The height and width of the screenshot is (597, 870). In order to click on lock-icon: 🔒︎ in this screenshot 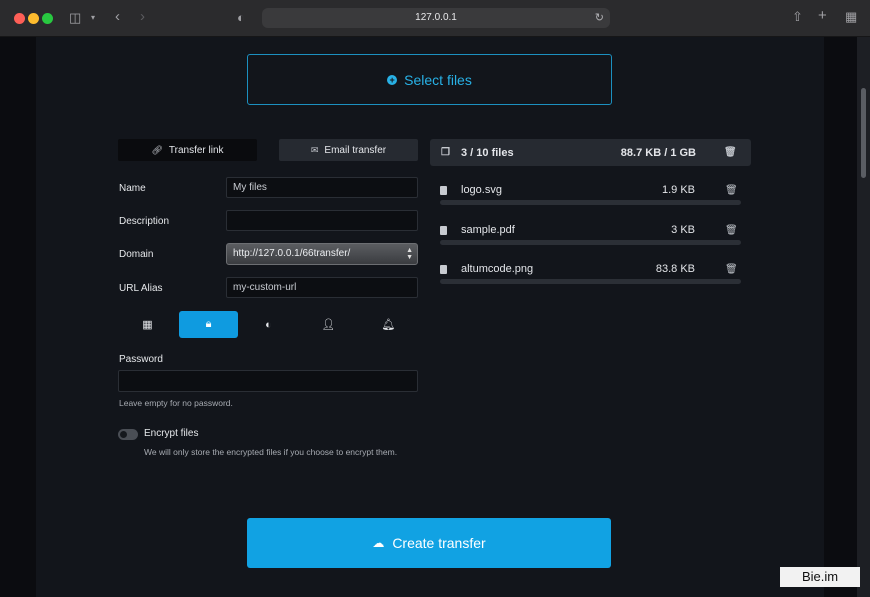, I will do `click(208, 324)`.